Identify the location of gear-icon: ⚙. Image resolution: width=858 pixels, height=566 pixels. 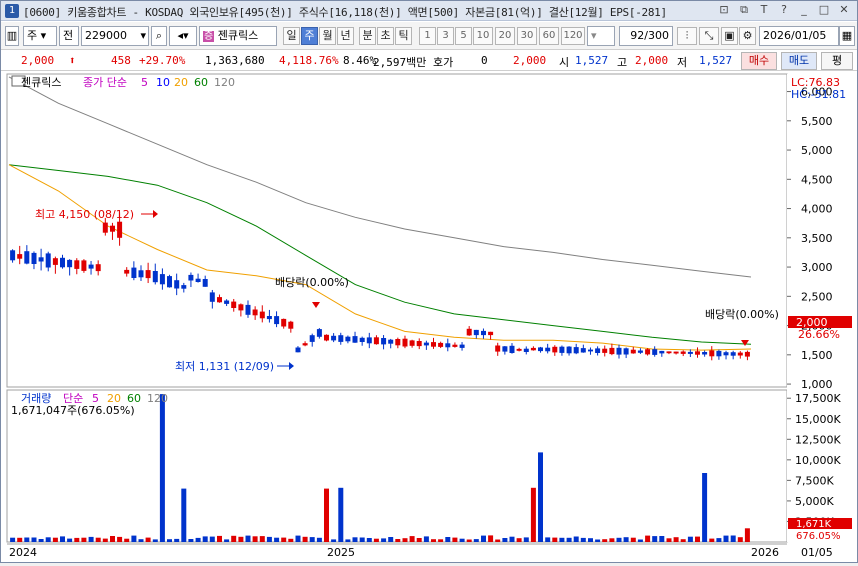
(747, 36).